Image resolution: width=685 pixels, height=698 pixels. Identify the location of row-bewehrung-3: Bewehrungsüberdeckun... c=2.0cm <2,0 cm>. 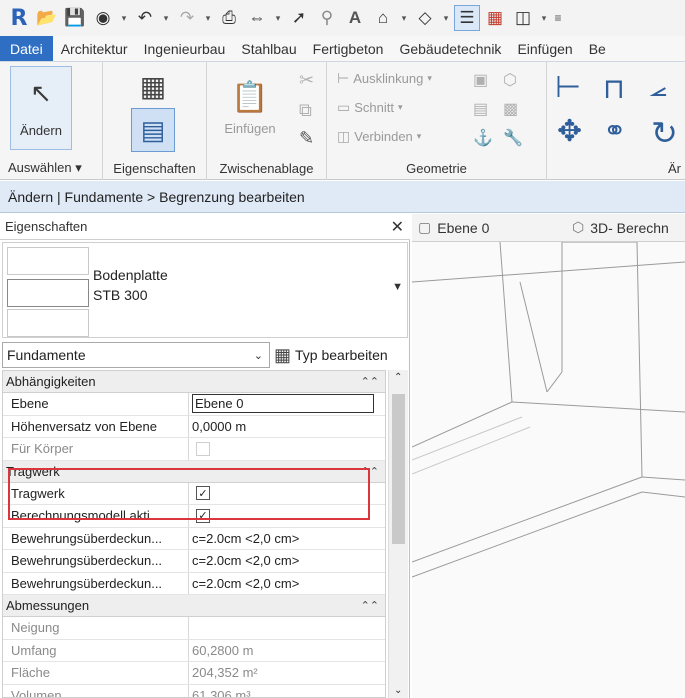
(194, 583).